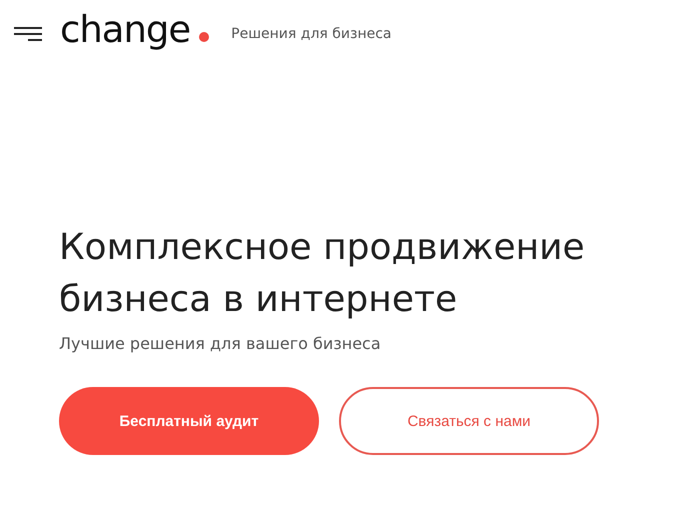  Describe the element at coordinates (311, 34) in the screenshot. I see `tagline: Решения для бизнеса` at that location.